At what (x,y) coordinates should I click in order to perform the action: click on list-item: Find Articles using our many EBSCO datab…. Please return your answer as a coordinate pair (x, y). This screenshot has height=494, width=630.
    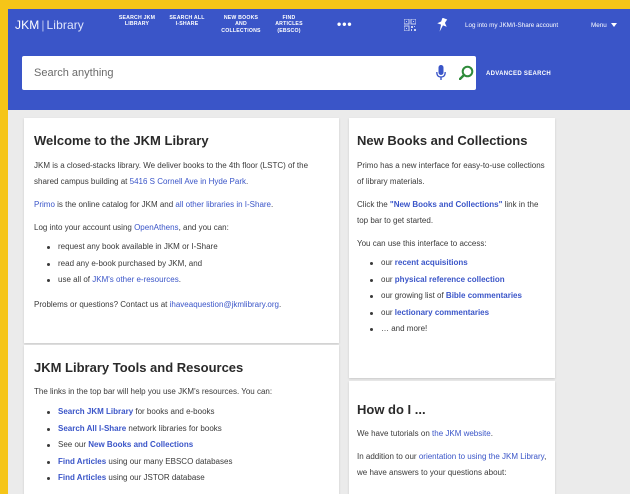
    Looking at the image, I should click on (181, 462).